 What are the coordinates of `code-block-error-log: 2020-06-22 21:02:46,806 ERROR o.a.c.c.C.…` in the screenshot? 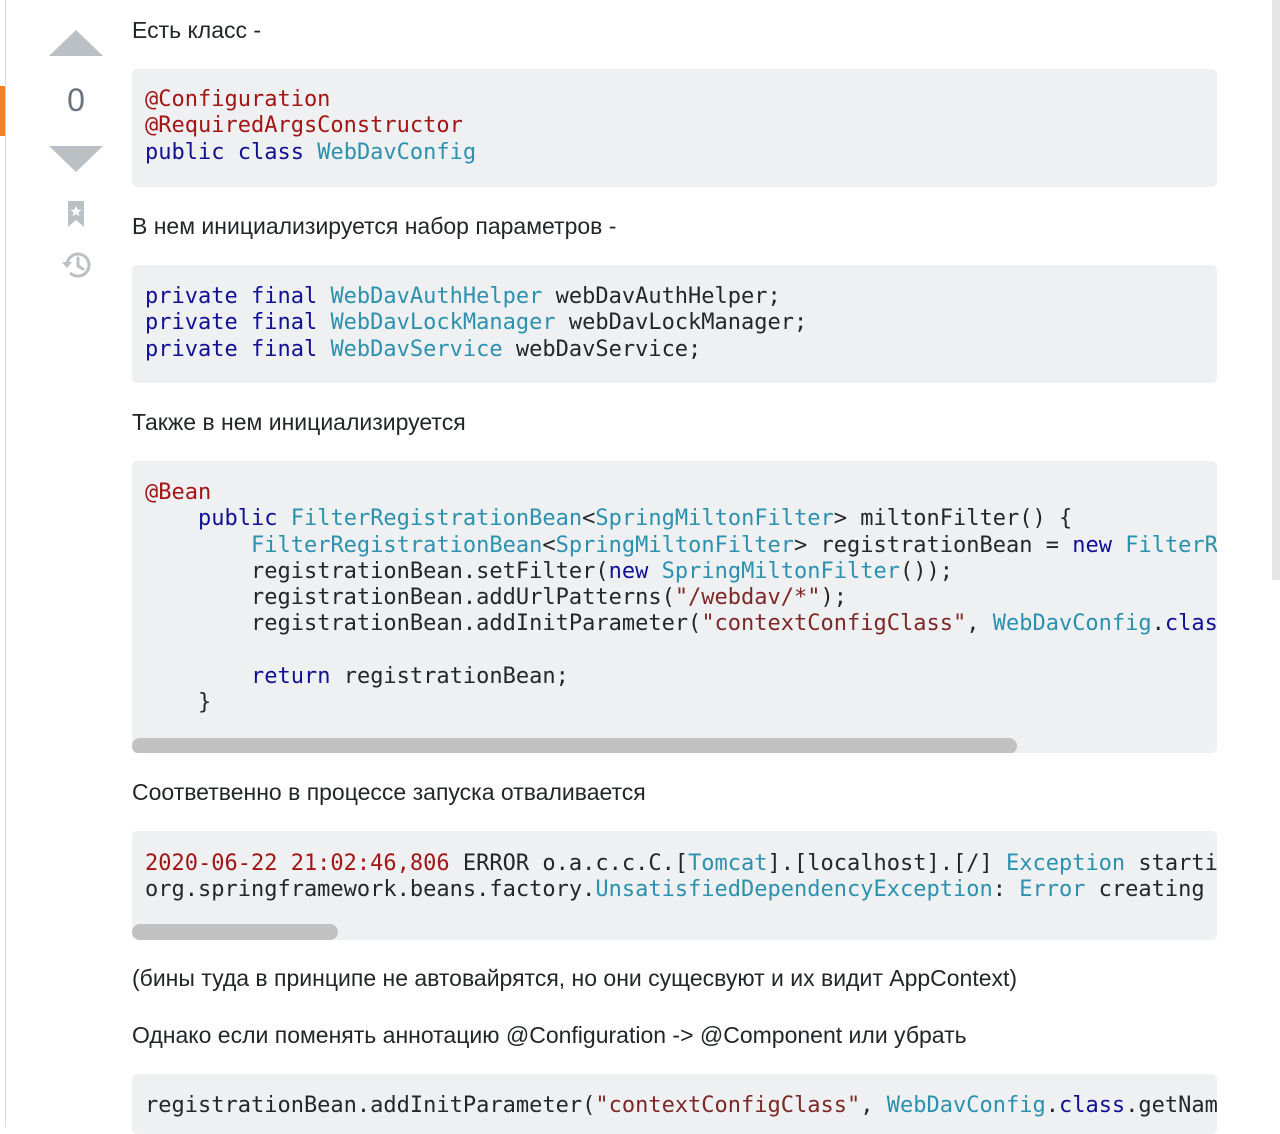 It's located at (674, 885).